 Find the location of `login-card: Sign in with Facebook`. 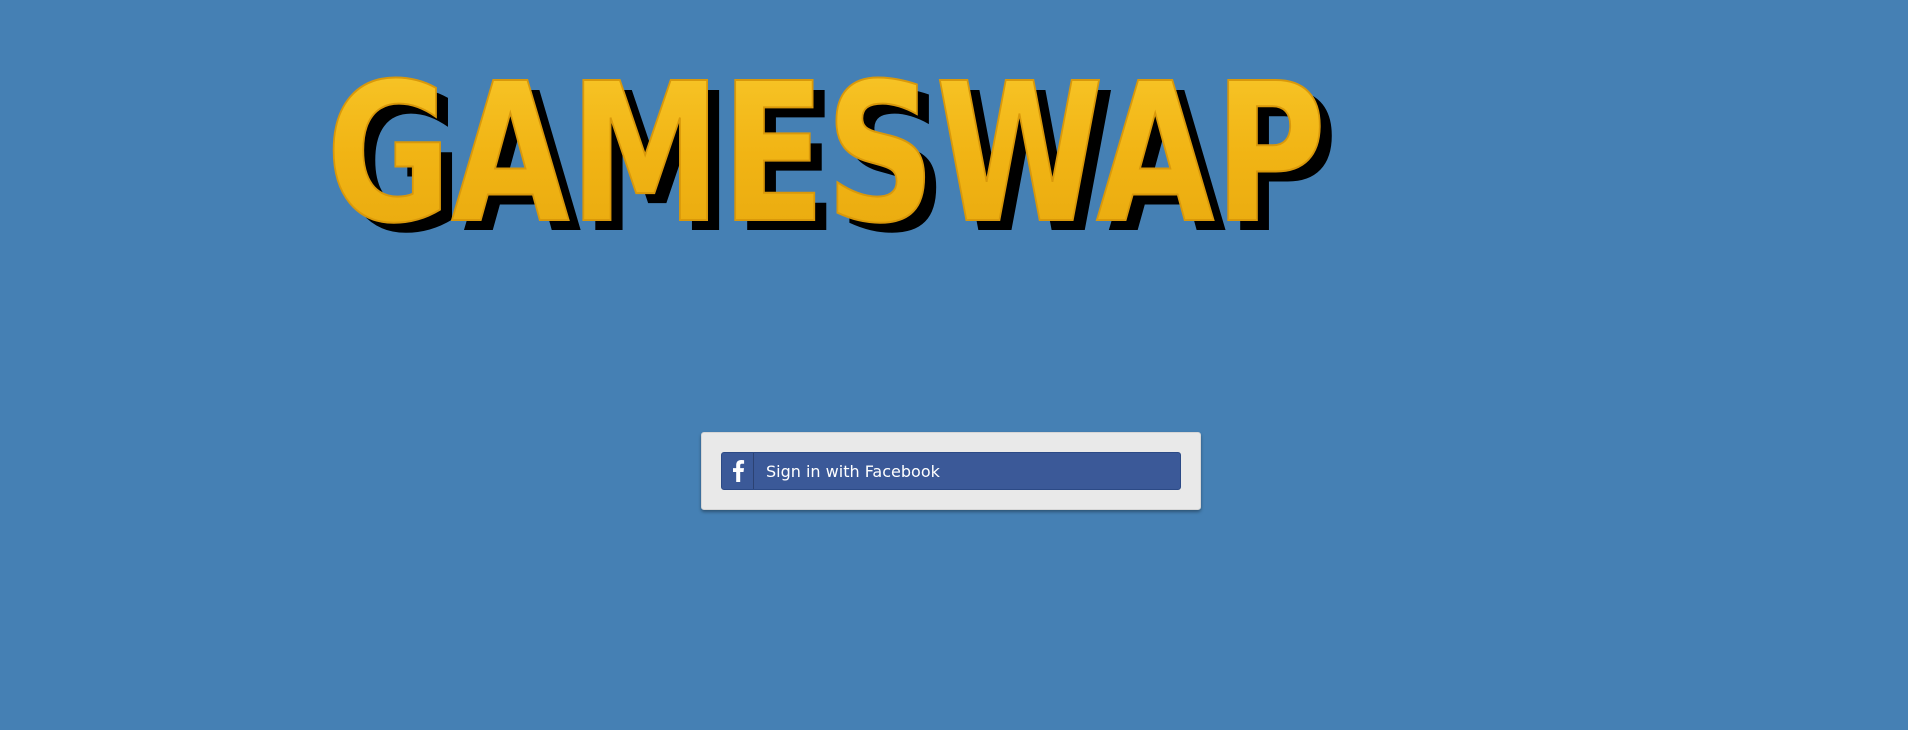

login-card: Sign in with Facebook is located at coordinates (951, 471).